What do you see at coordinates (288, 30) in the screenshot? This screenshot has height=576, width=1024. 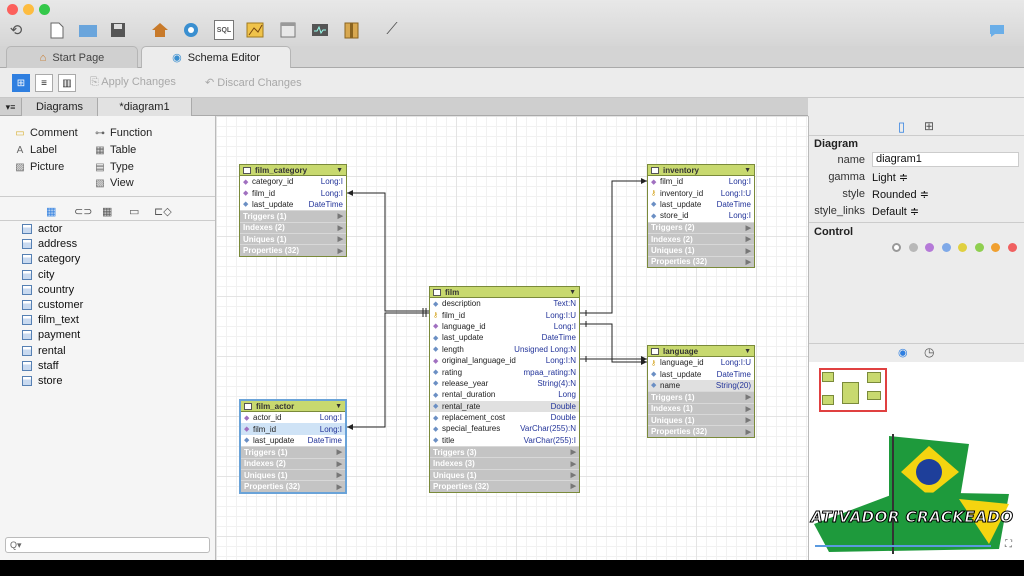 I see `window-icon` at bounding box center [288, 30].